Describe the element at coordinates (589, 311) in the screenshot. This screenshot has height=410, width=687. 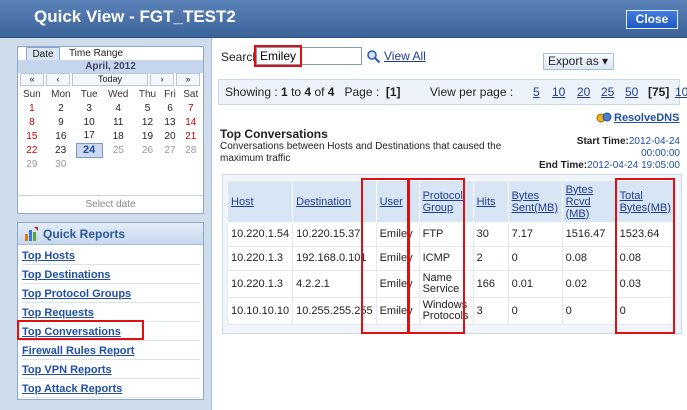
I see `cell-bytes-rcvd: 0` at that location.